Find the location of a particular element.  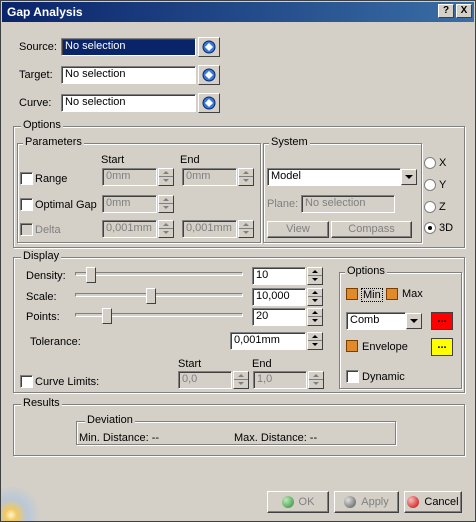

comb-combo: Comb is located at coordinates (376, 321).